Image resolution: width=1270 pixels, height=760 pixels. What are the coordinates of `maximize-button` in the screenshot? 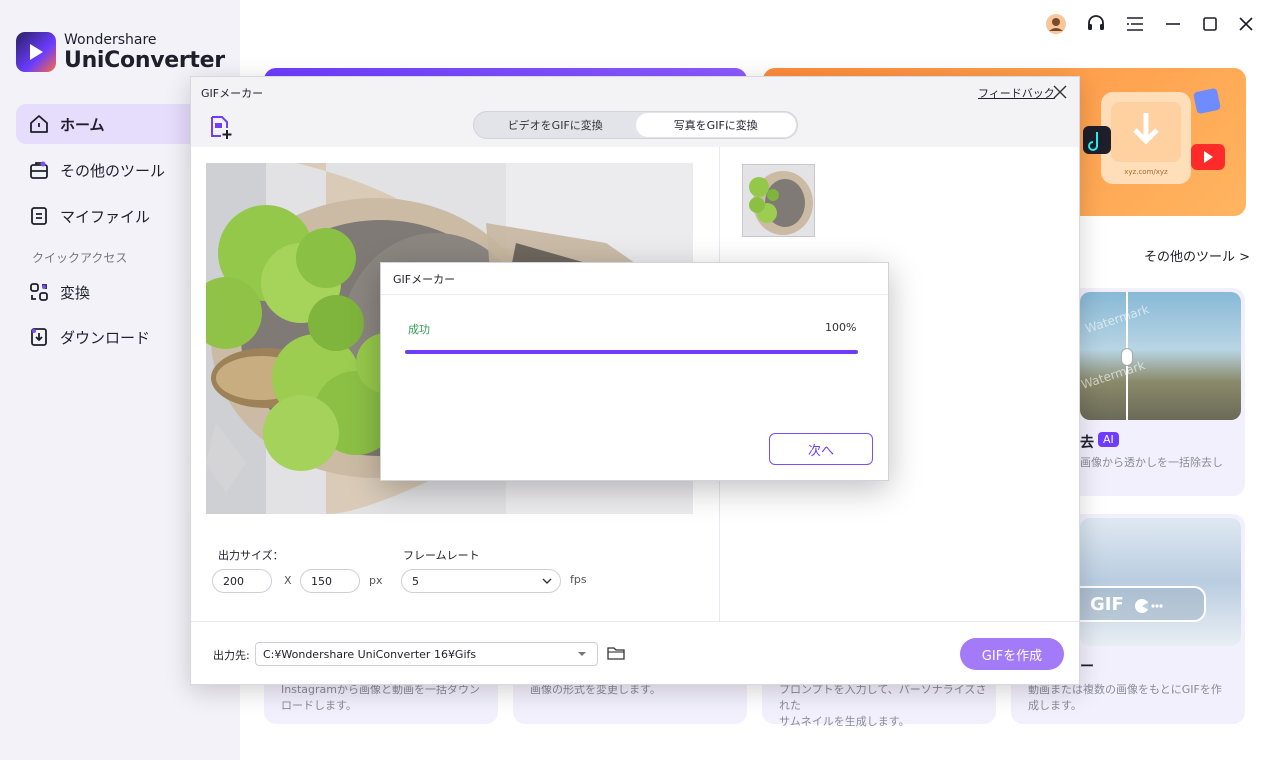 It's located at (1210, 24).